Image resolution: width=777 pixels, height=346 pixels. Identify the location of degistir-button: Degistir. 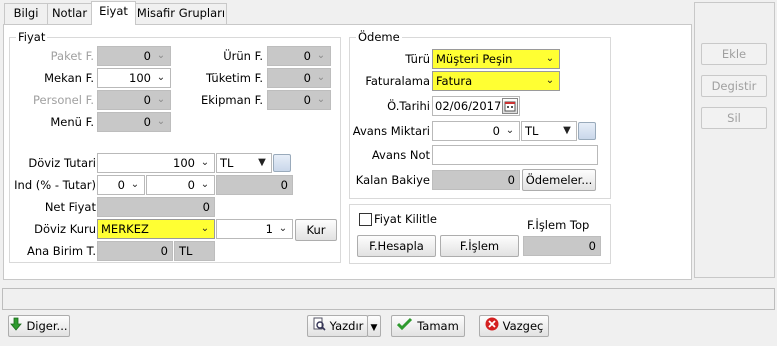
(734, 86).